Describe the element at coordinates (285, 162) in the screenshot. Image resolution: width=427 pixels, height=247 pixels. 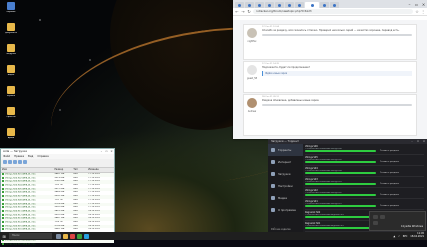
I see `sidebar-item: Интернет` at that location.